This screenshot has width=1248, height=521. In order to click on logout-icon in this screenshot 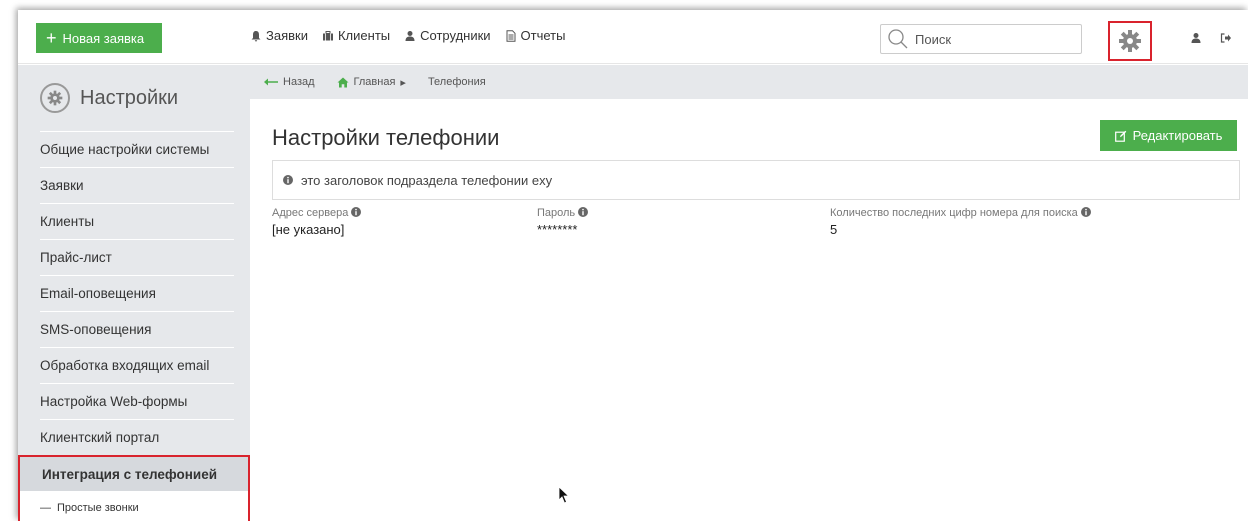, I will do `click(1225, 38)`.